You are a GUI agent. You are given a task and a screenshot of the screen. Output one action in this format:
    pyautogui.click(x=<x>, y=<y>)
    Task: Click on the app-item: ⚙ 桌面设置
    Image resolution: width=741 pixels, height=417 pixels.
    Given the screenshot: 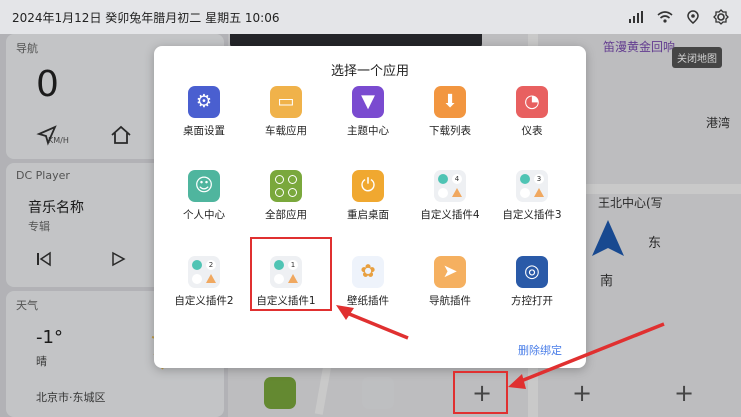 What is the action you would take?
    pyautogui.click(x=204, y=112)
    